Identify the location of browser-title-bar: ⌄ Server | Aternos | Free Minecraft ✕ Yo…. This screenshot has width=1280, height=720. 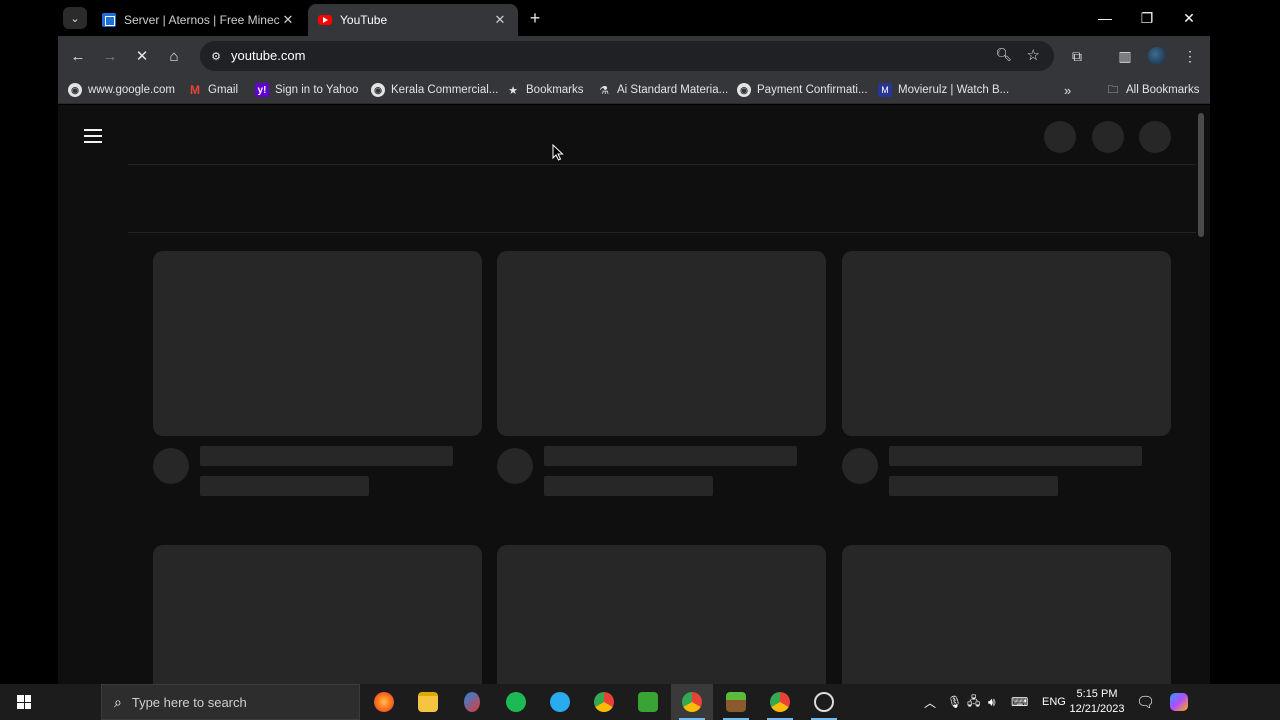
(640, 18).